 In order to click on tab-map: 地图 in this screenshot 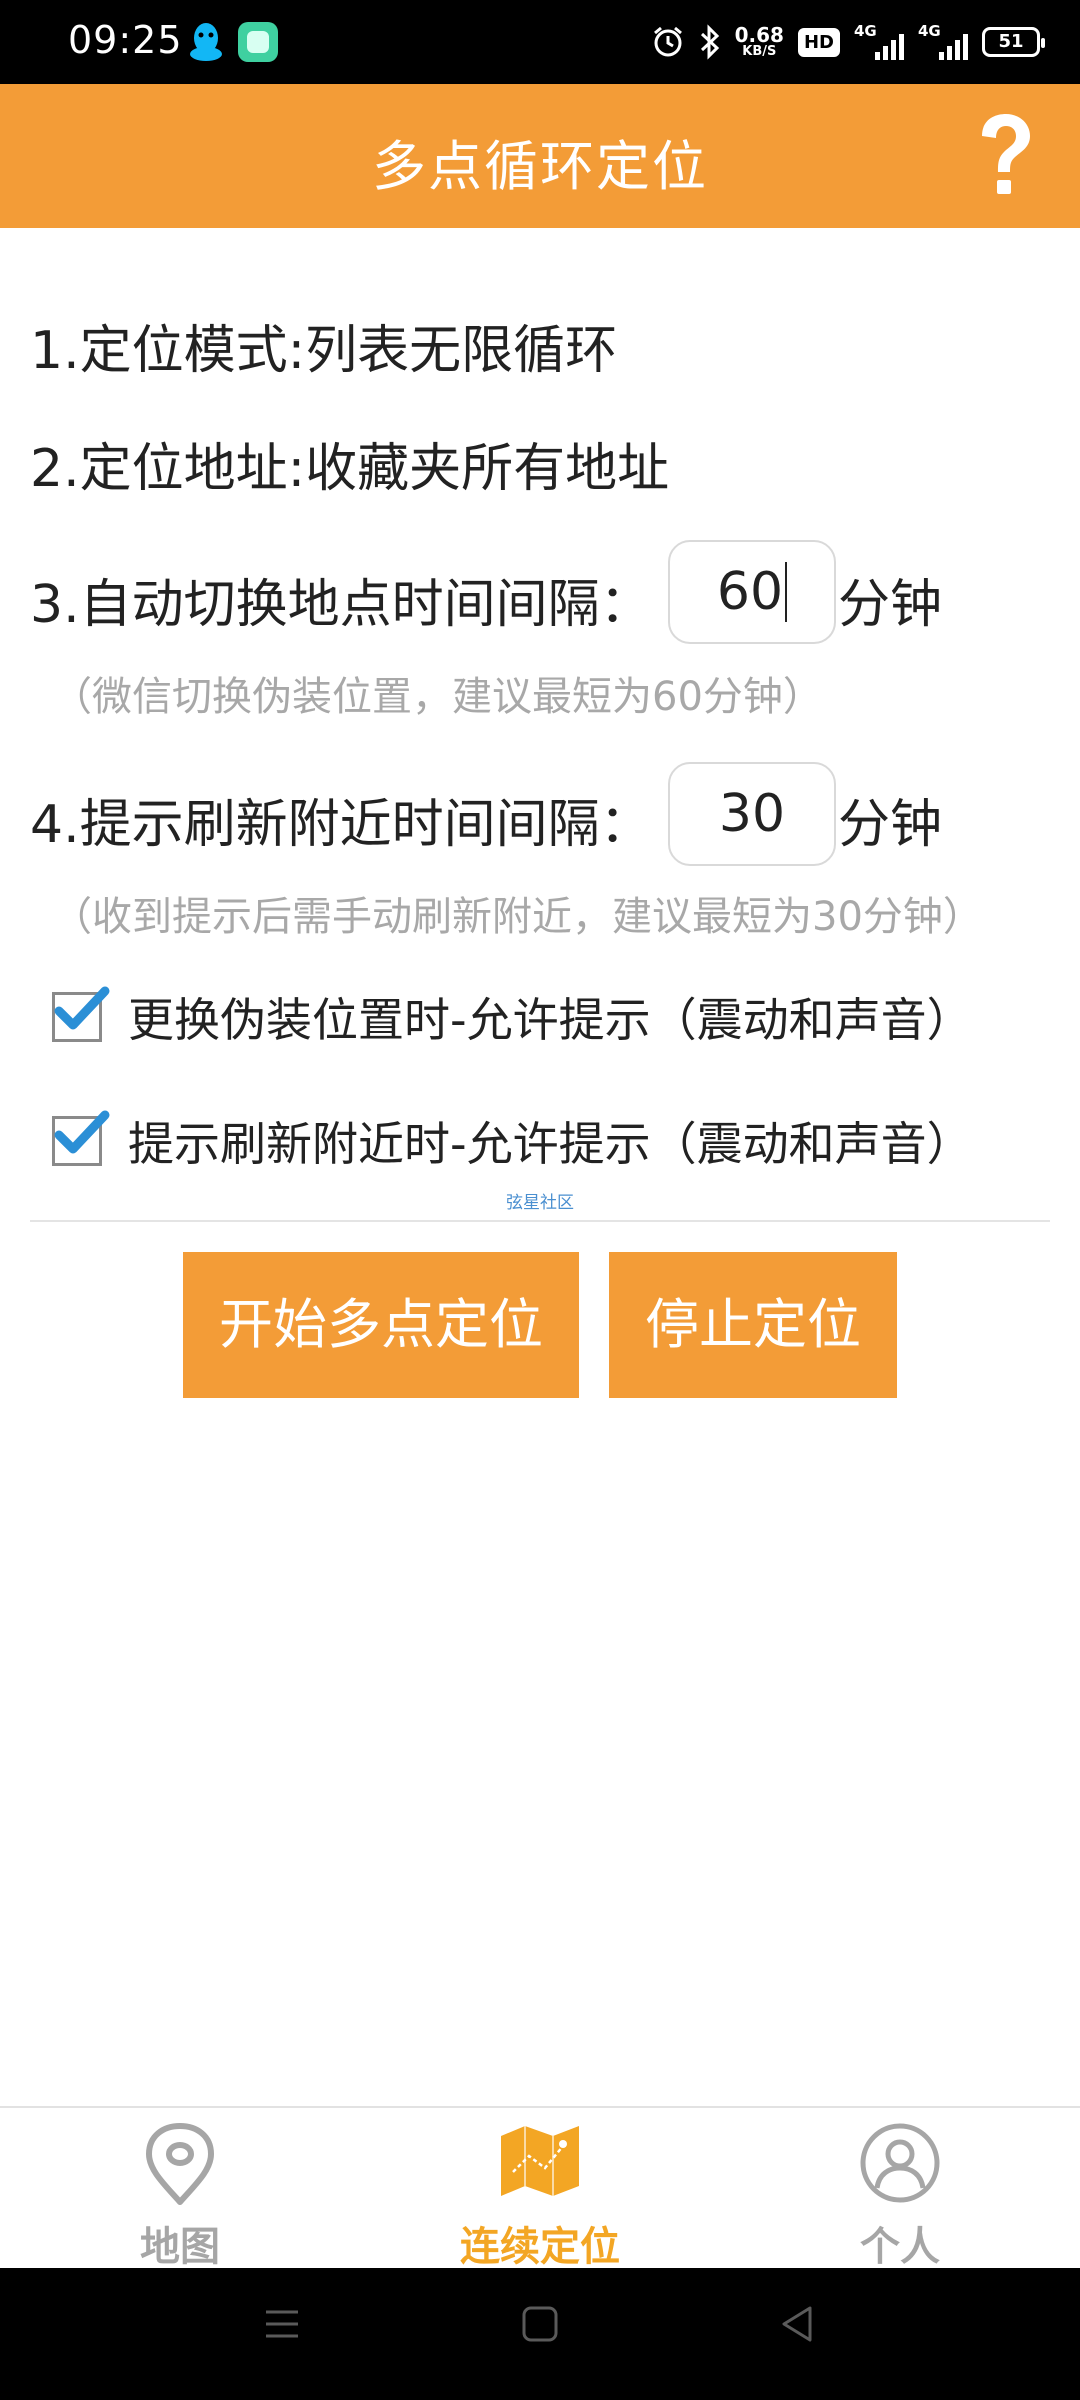, I will do `click(180, 2189)`.